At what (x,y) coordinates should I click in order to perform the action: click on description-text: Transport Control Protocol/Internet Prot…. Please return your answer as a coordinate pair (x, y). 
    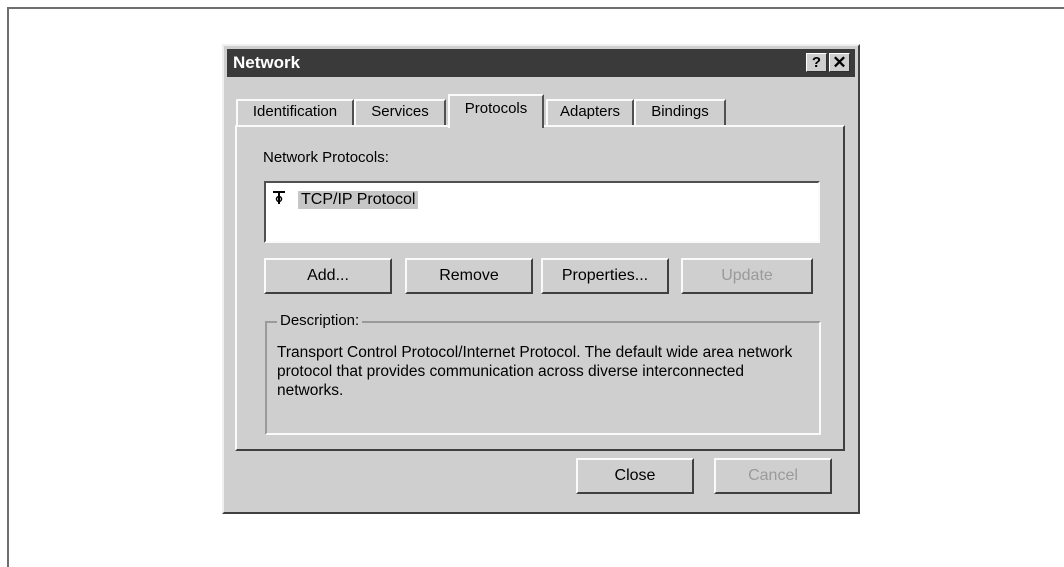
    Looking at the image, I should click on (535, 371).